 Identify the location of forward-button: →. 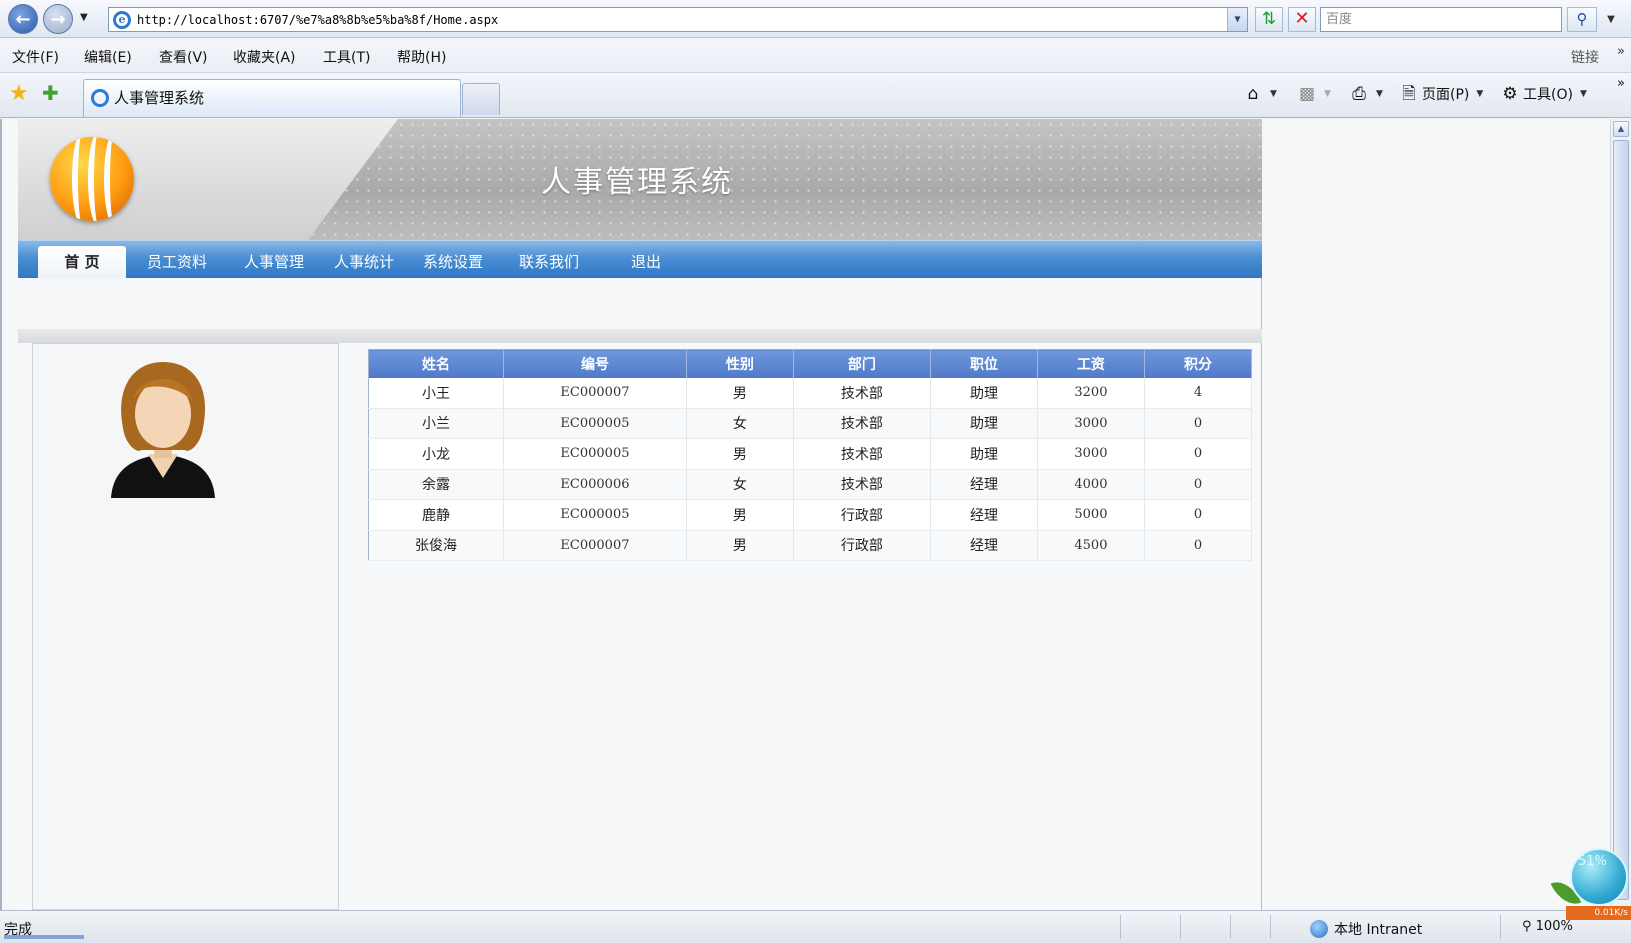
(58, 19).